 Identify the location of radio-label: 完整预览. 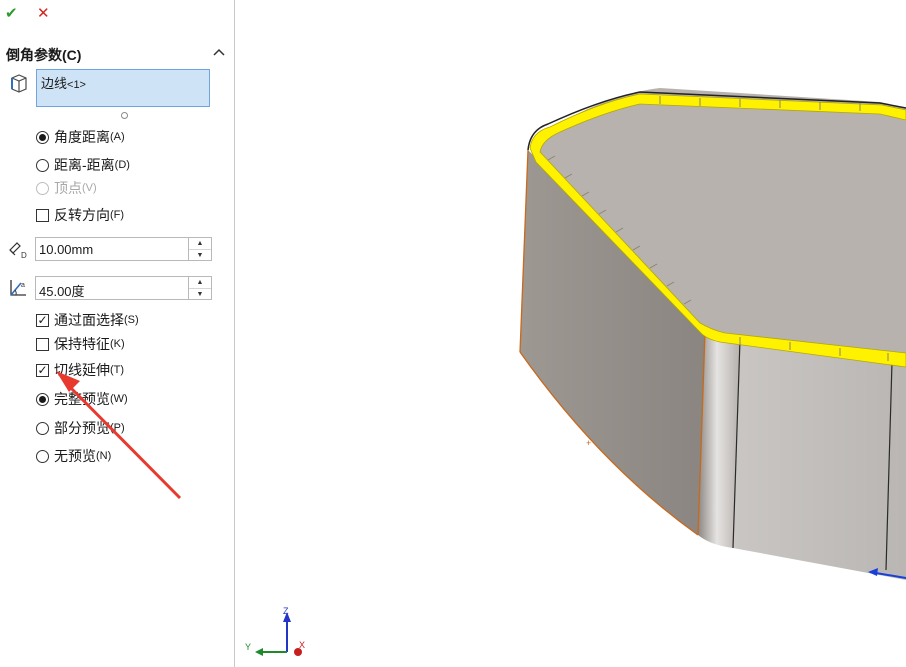
(82, 399).